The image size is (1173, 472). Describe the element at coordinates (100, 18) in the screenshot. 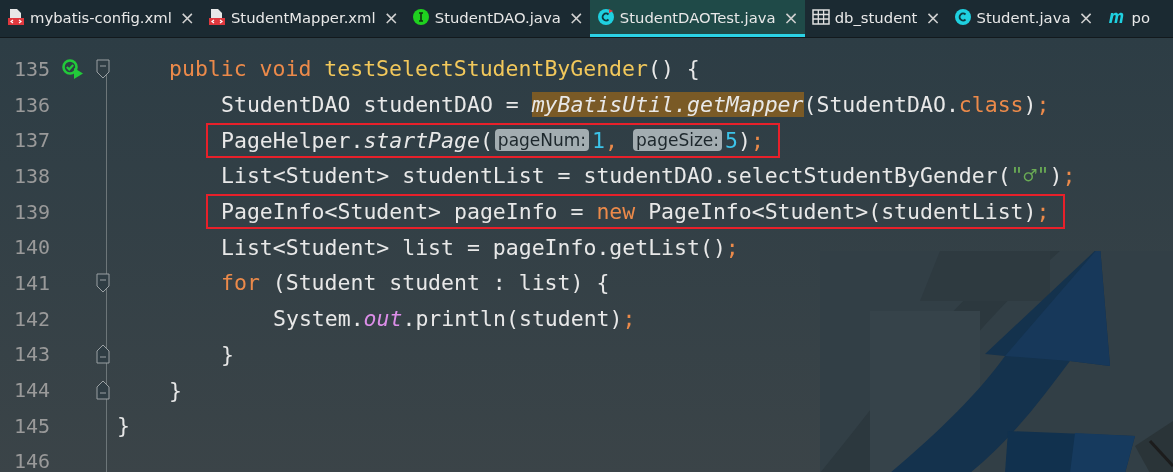

I see `editor-tab: mybatis-config.xml ×` at that location.